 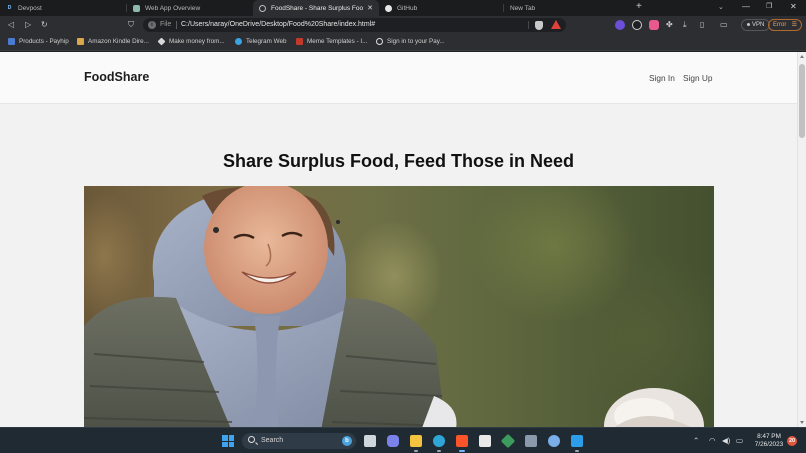 I want to click on site-info-icon: i, so click(x=152, y=25).